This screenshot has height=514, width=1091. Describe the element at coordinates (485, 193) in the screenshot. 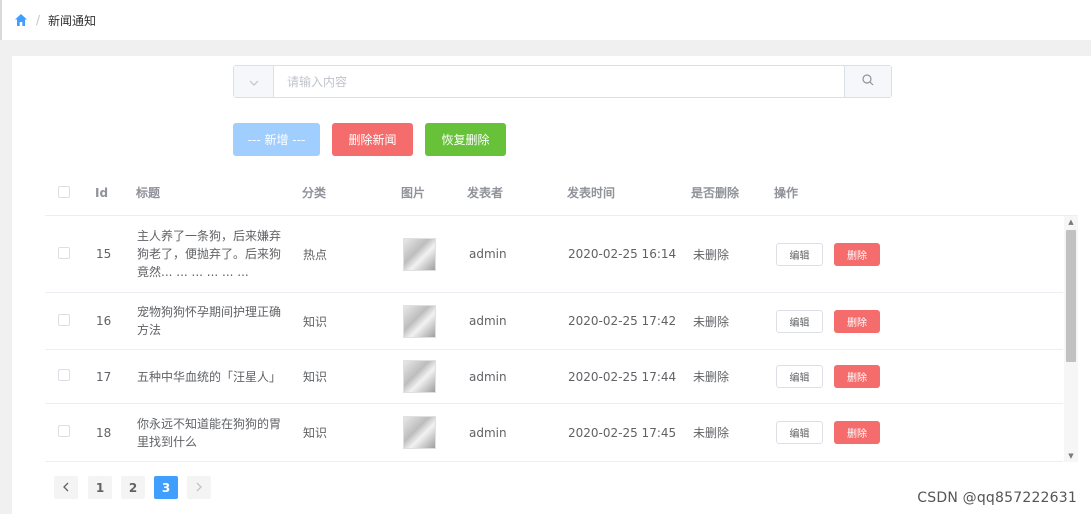

I see `header-author: 发表者` at that location.